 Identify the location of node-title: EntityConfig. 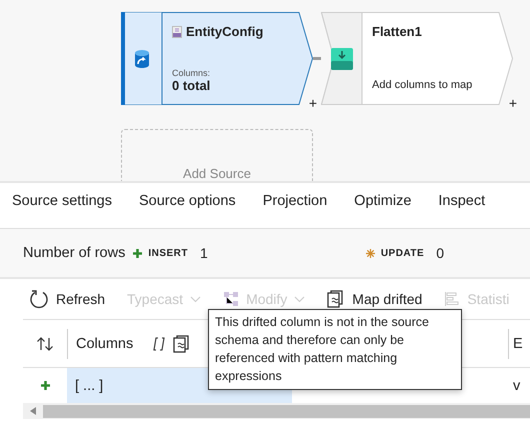
(225, 31).